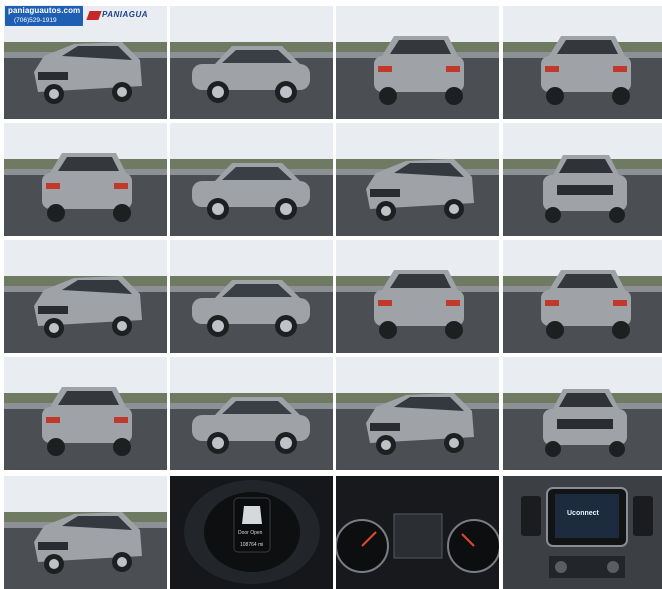 This screenshot has width=662, height=589. What do you see at coordinates (44, 10) in the screenshot?
I see `dealer-website: paniaguautos.com` at bounding box center [44, 10].